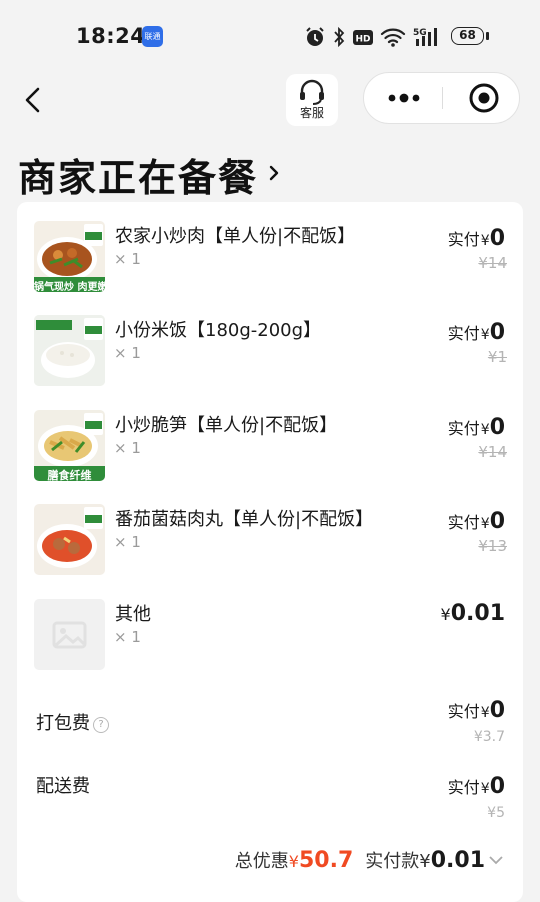 Image resolution: width=540 pixels, height=902 pixels. What do you see at coordinates (270, 728) in the screenshot?
I see `packing-fee-row: 打包费? 实付¥0 ¥3.7` at bounding box center [270, 728].